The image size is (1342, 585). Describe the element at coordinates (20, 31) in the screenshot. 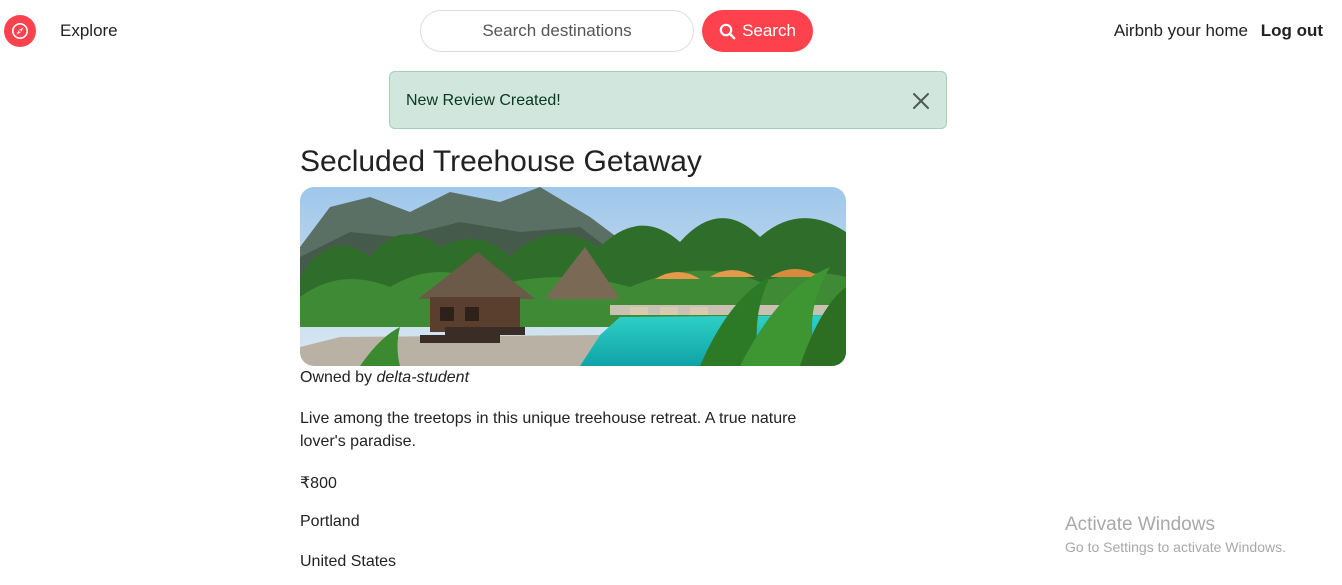

I see `compass-icon` at that location.